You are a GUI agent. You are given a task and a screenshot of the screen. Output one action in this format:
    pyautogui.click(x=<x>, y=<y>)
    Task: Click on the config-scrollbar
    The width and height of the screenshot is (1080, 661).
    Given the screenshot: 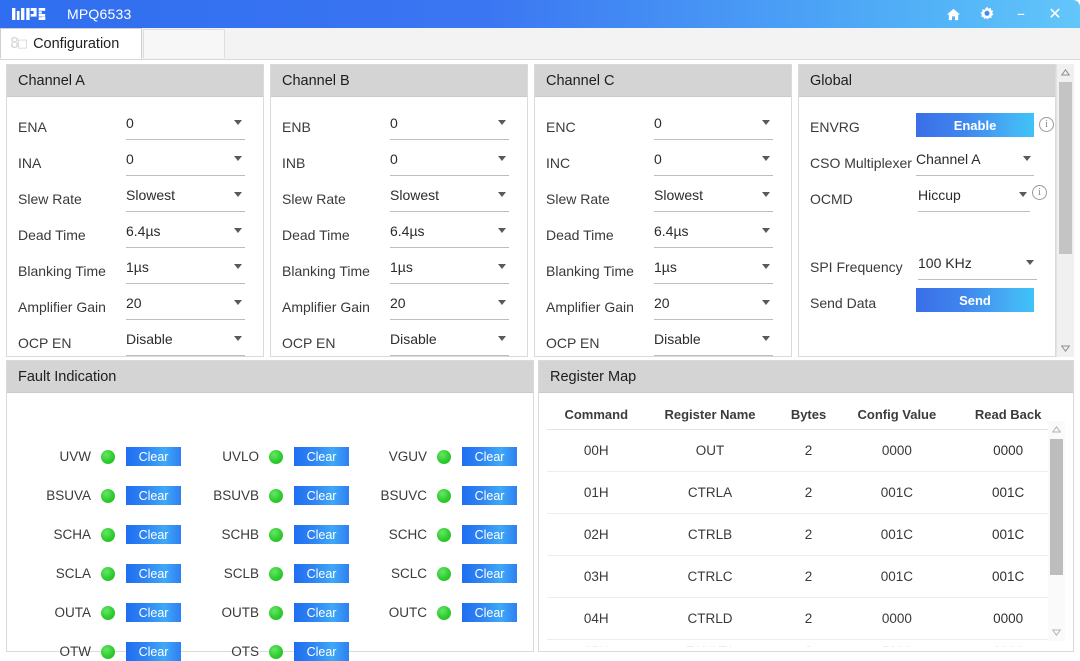 What is the action you would take?
    pyautogui.click(x=1065, y=210)
    